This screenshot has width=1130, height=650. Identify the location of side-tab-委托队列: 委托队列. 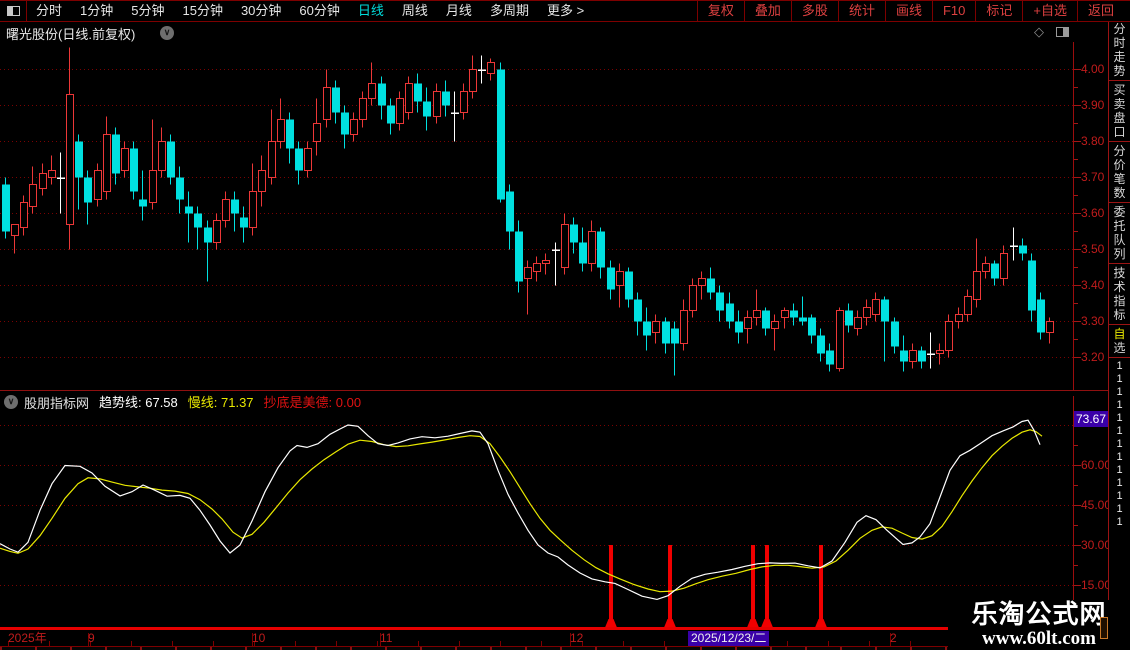
(1119, 233).